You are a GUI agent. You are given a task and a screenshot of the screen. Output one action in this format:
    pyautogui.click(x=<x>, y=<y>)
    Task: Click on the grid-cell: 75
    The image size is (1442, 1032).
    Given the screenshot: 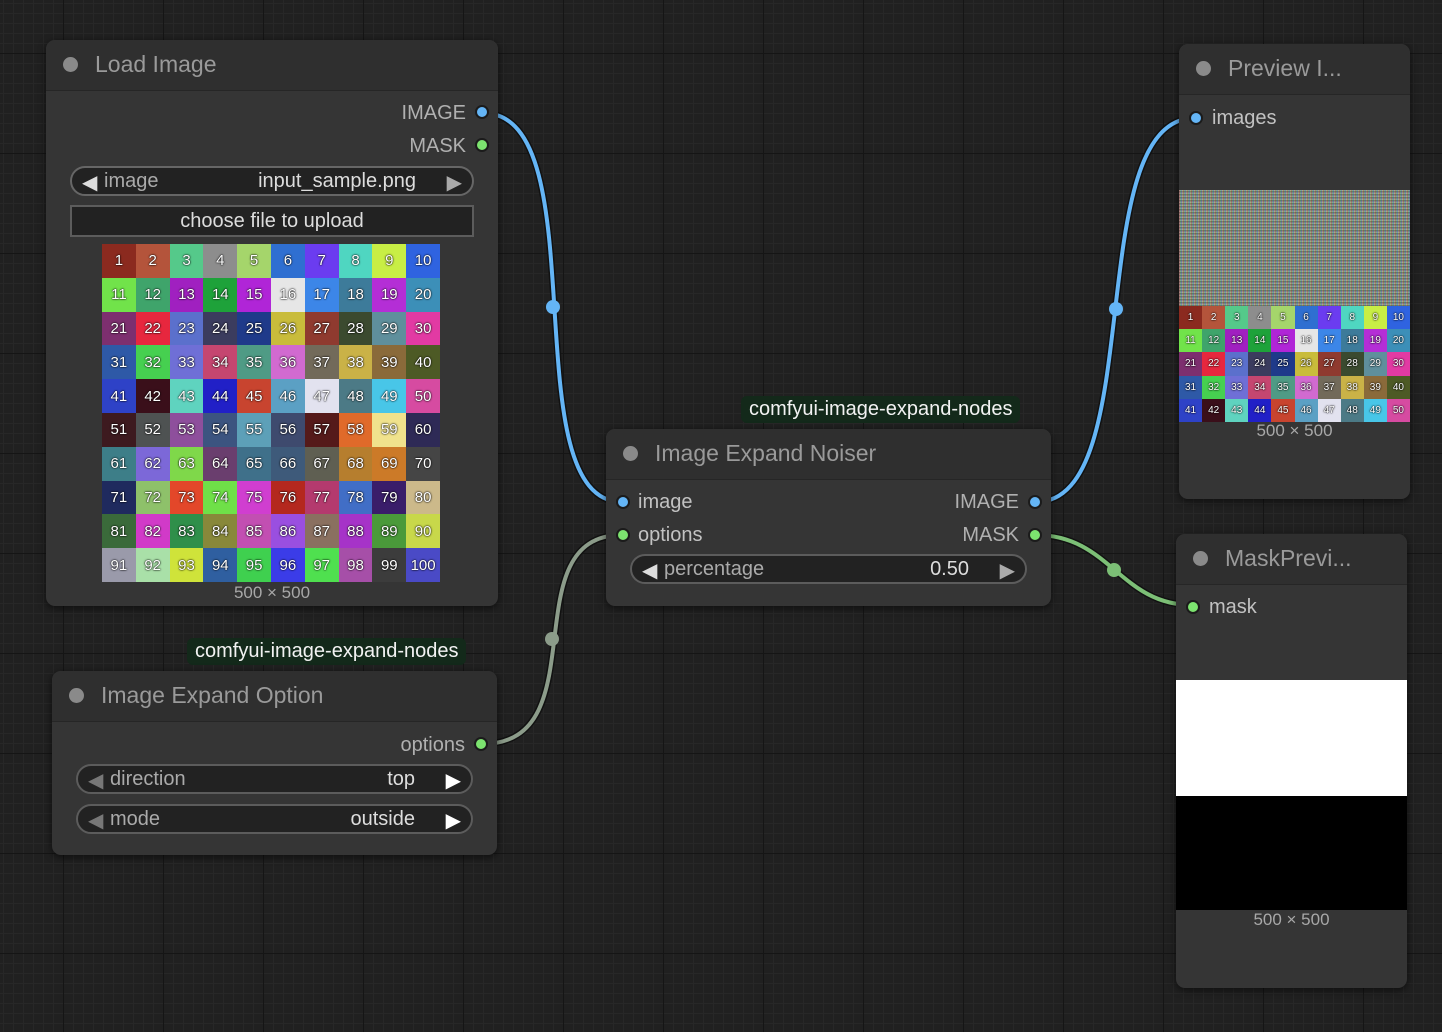 What is the action you would take?
    pyautogui.click(x=254, y=497)
    